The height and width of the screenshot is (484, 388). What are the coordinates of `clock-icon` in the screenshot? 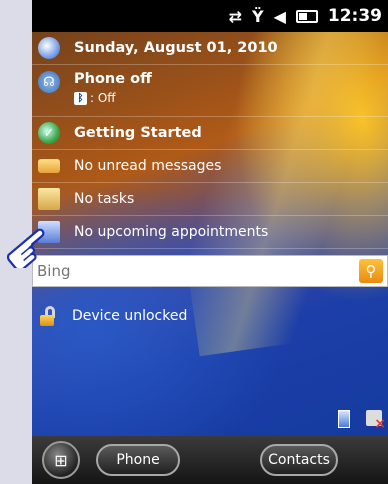 It's located at (49, 48).